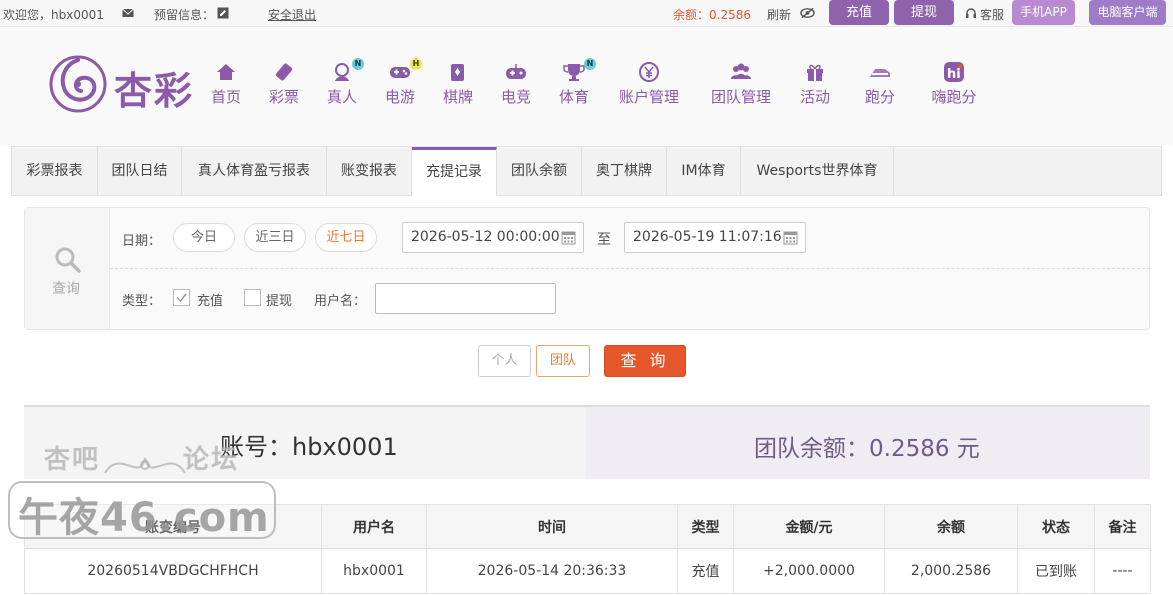  Describe the element at coordinates (457, 72) in the screenshot. I see `cards-icon` at that location.